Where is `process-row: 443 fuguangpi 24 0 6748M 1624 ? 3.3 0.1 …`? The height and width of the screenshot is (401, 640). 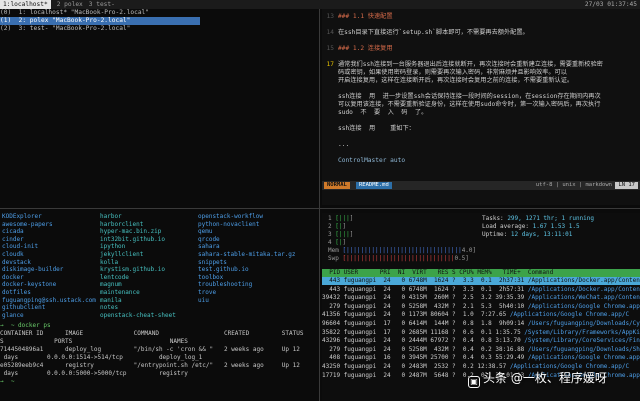 process-row: 443 fuguangpi 24 0 6748M 1624 ? 3.3 0.1 … is located at coordinates (481, 290).